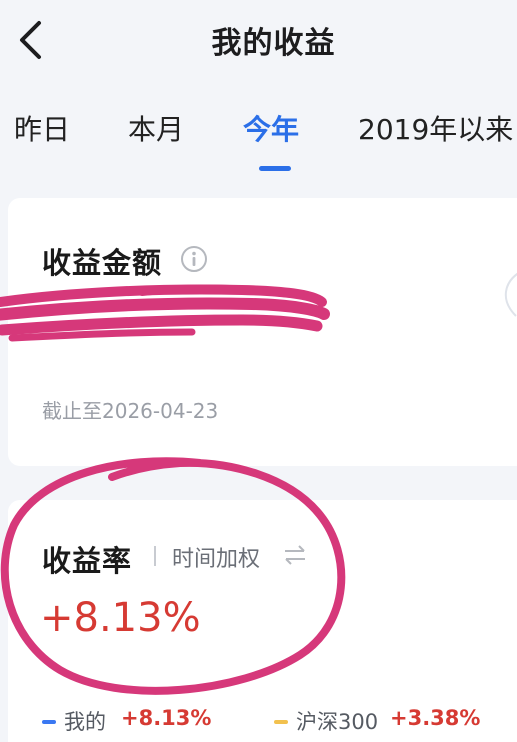  What do you see at coordinates (511, 295) in the screenshot?
I see `chart-edge-arc` at bounding box center [511, 295].